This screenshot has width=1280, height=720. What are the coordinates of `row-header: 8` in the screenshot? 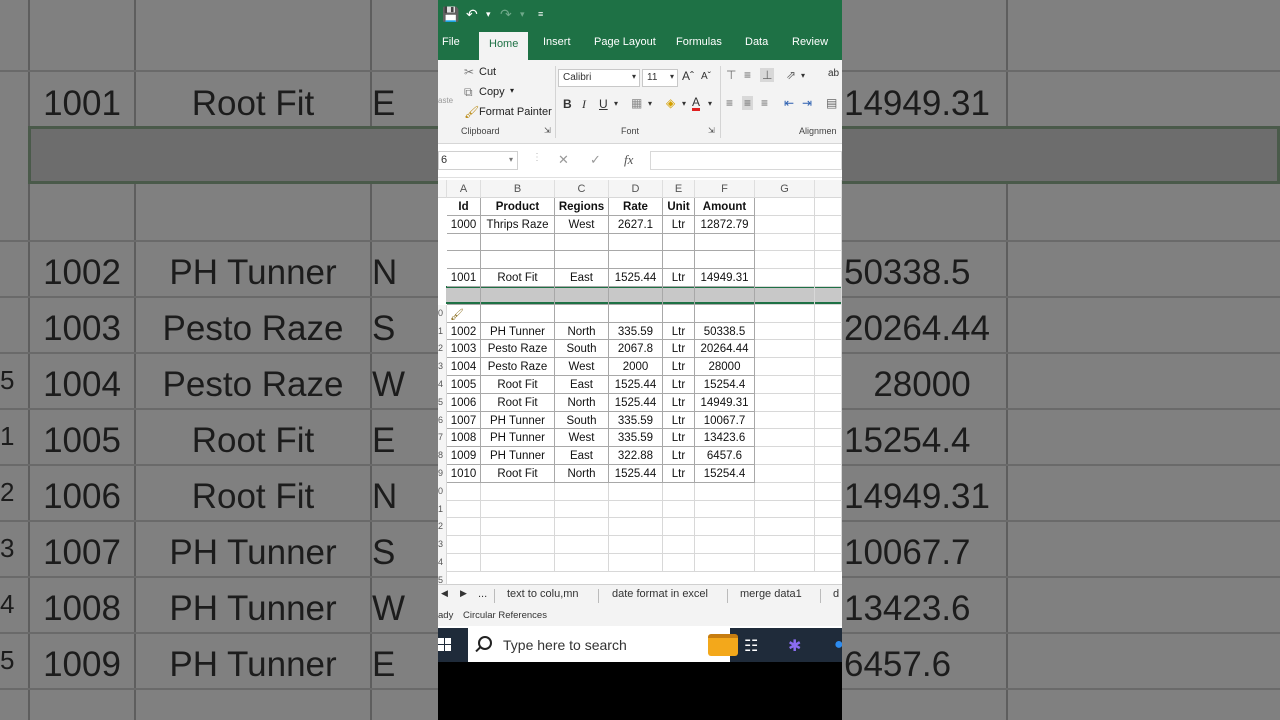 It's located at (442, 456).